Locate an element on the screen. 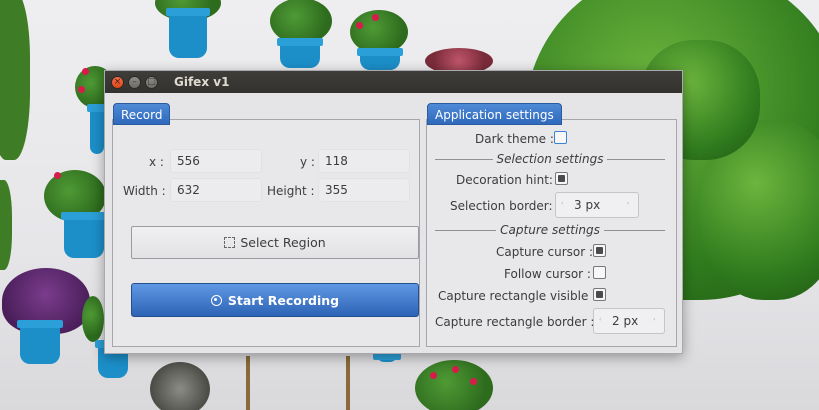 The height and width of the screenshot is (410, 819). maximize-icon: □ is located at coordinates (151, 81).